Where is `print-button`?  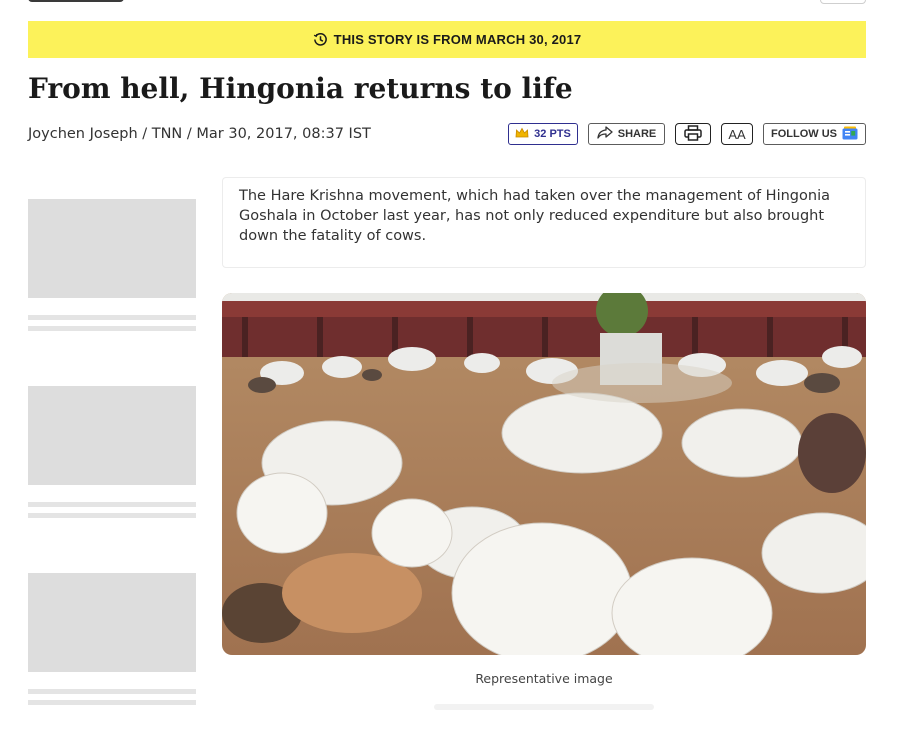
print-button is located at coordinates (693, 134).